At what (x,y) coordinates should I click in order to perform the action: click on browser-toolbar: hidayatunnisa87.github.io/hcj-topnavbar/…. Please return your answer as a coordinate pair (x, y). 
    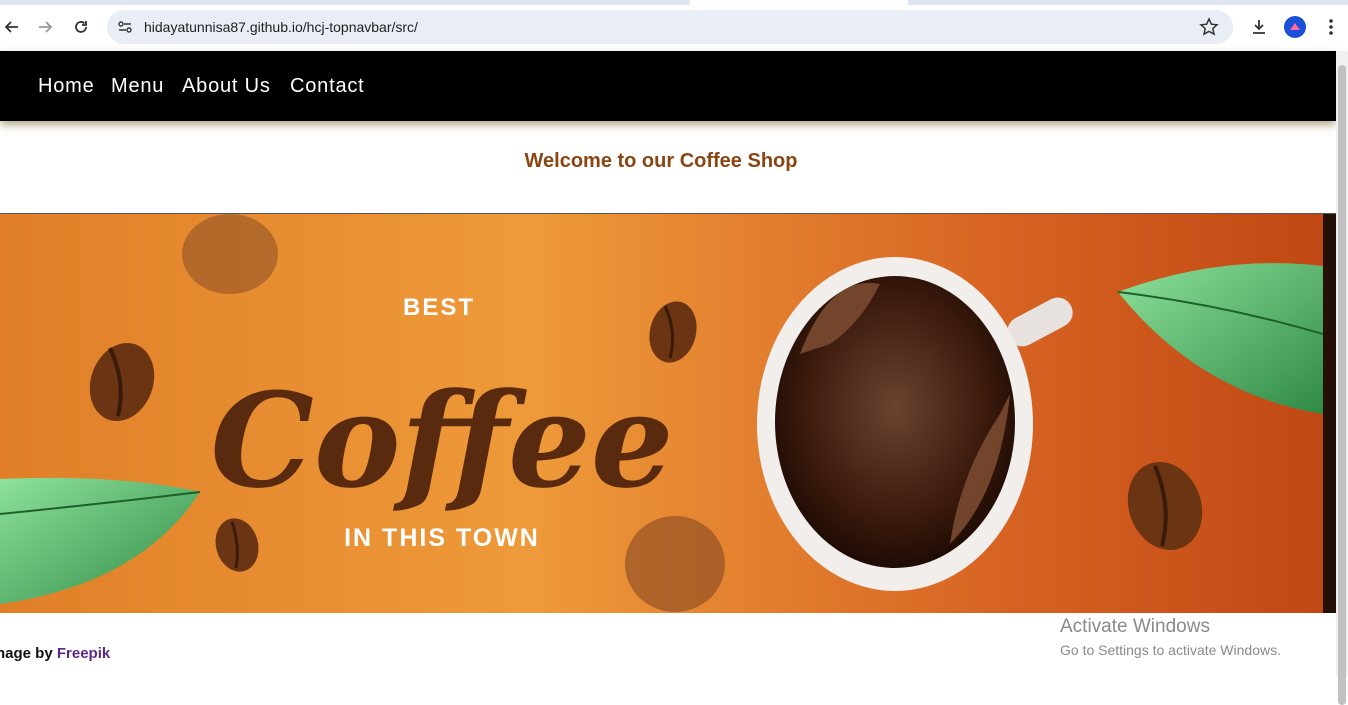
    Looking at the image, I should click on (674, 28).